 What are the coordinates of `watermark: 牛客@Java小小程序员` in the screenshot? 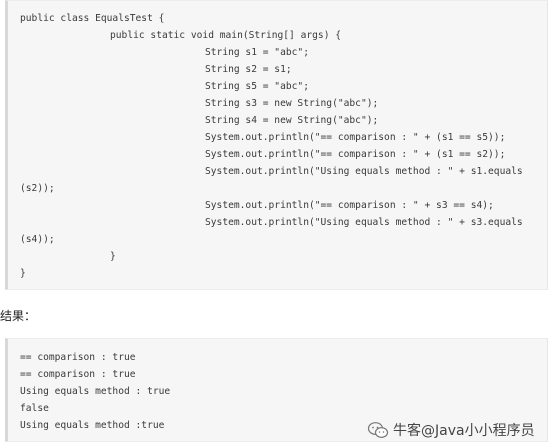 It's located at (451, 430).